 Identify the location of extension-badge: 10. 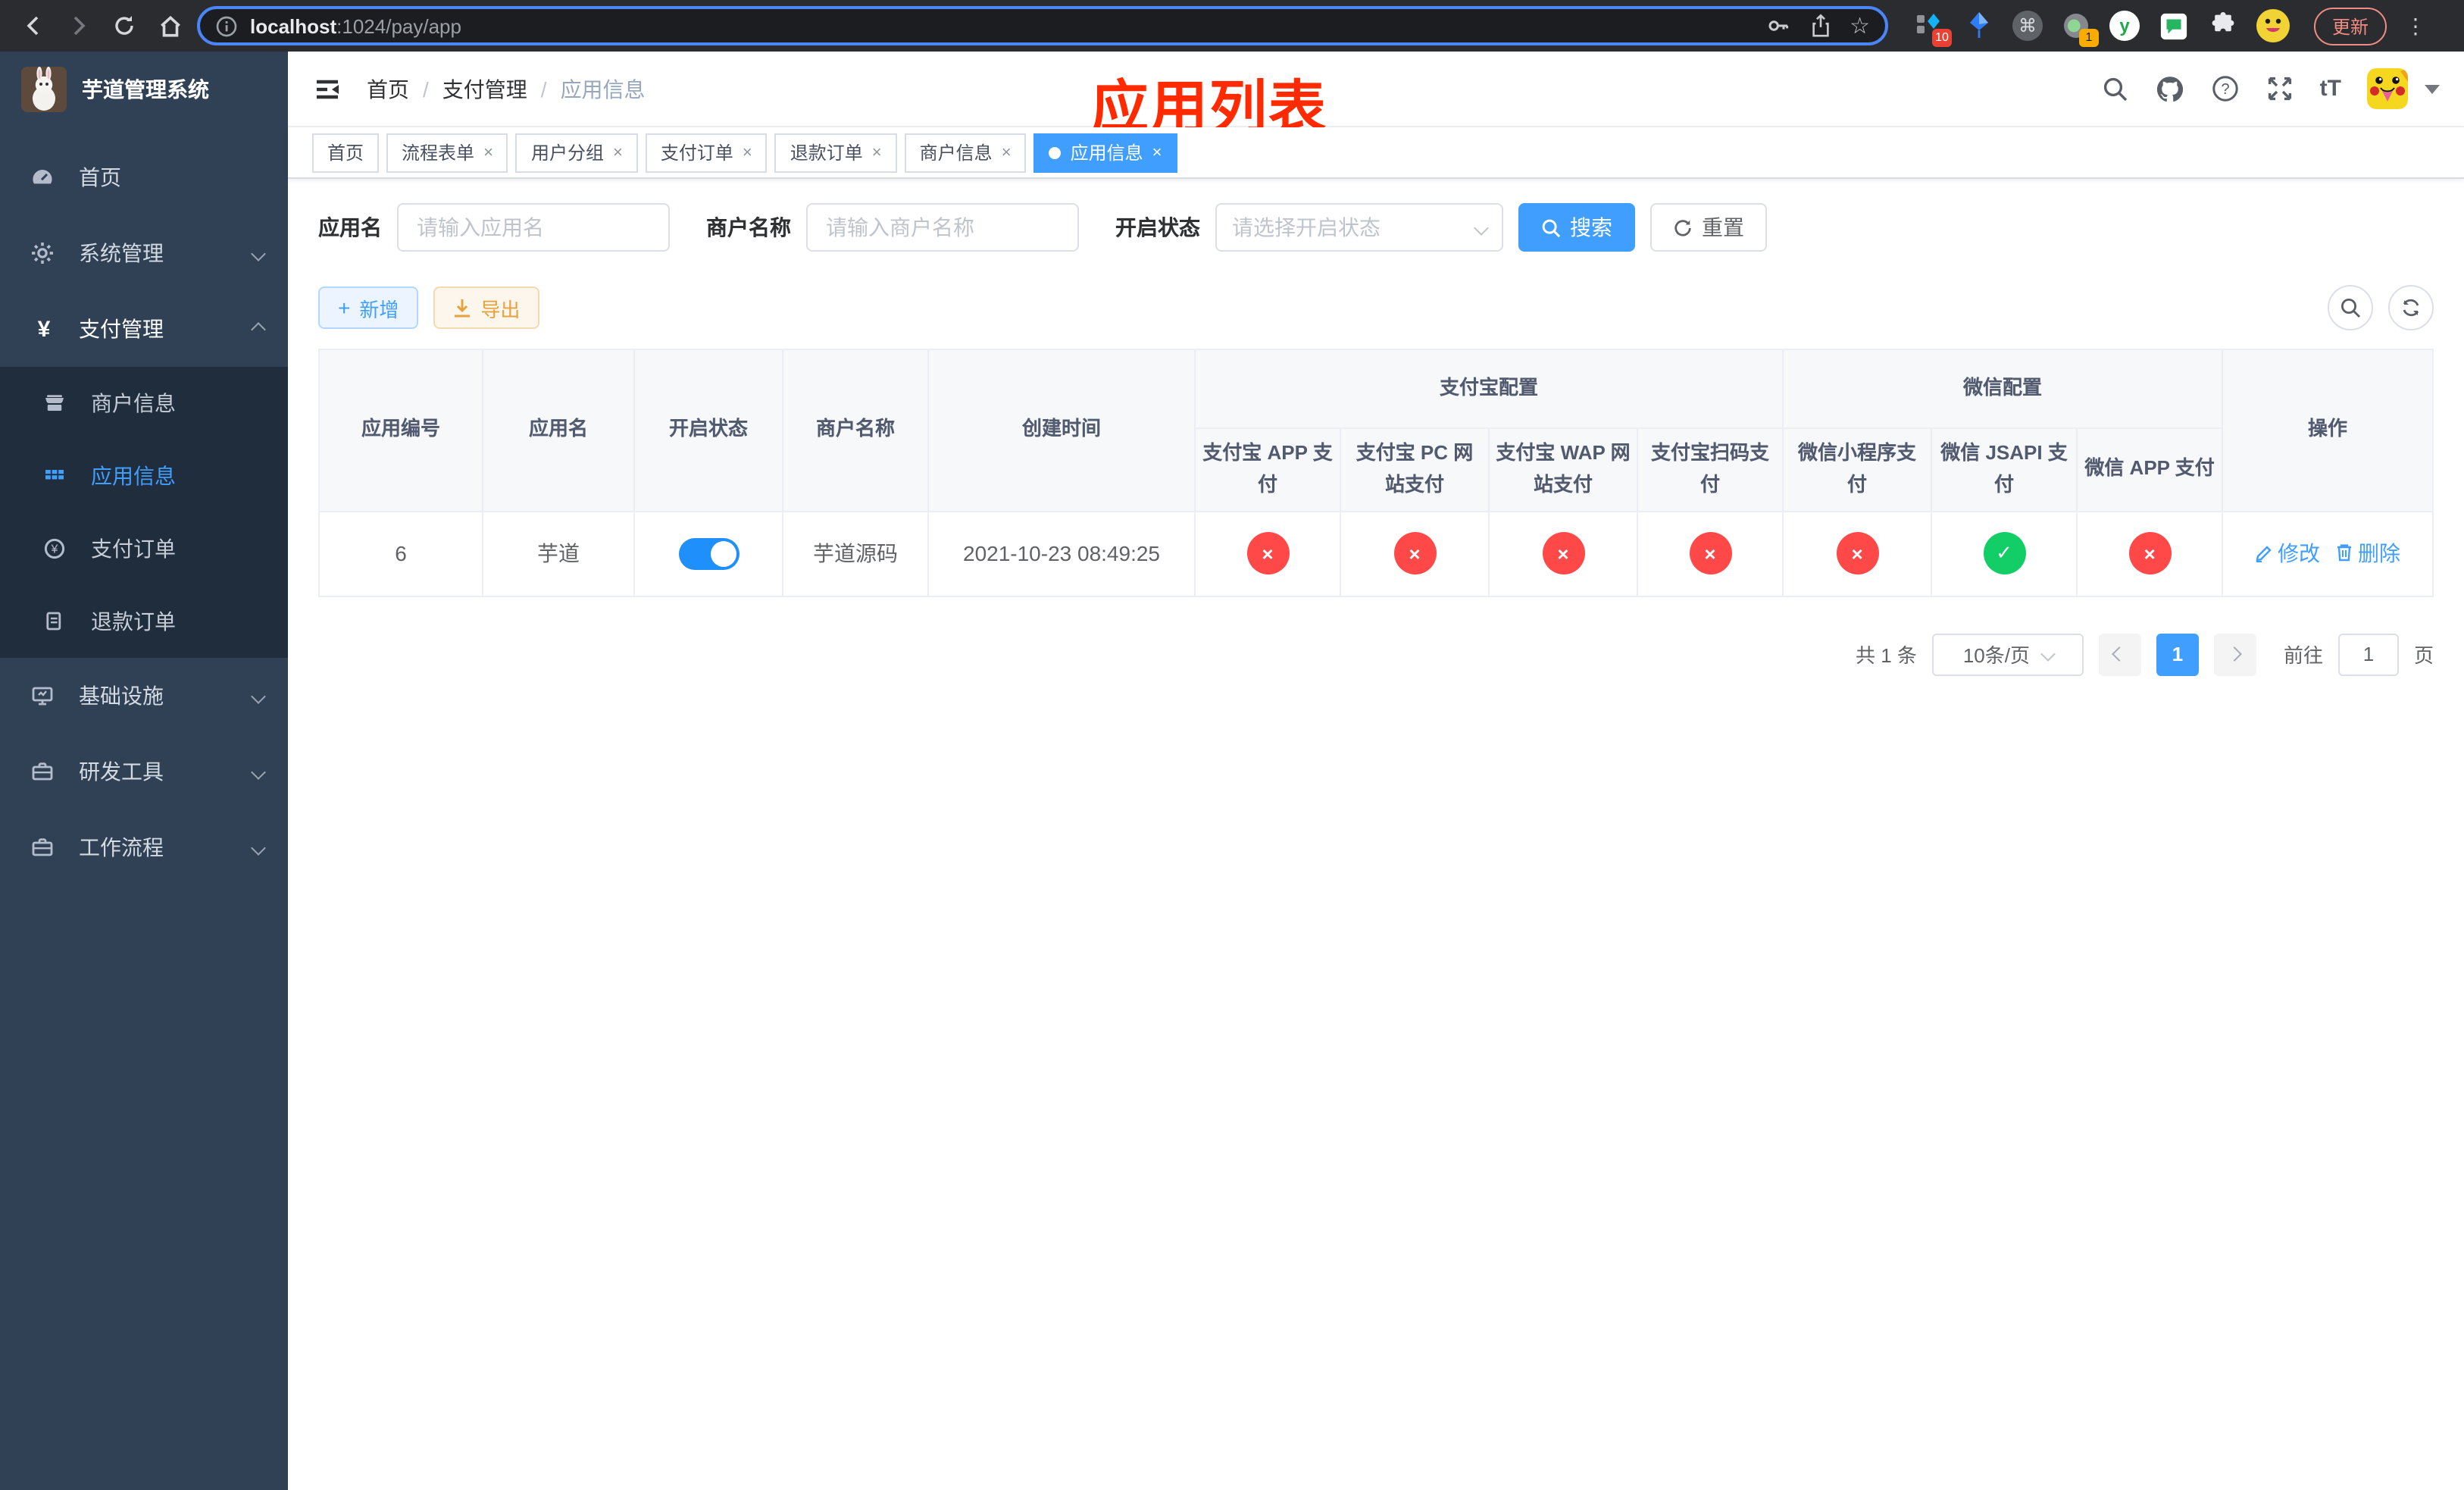
(1942, 38).